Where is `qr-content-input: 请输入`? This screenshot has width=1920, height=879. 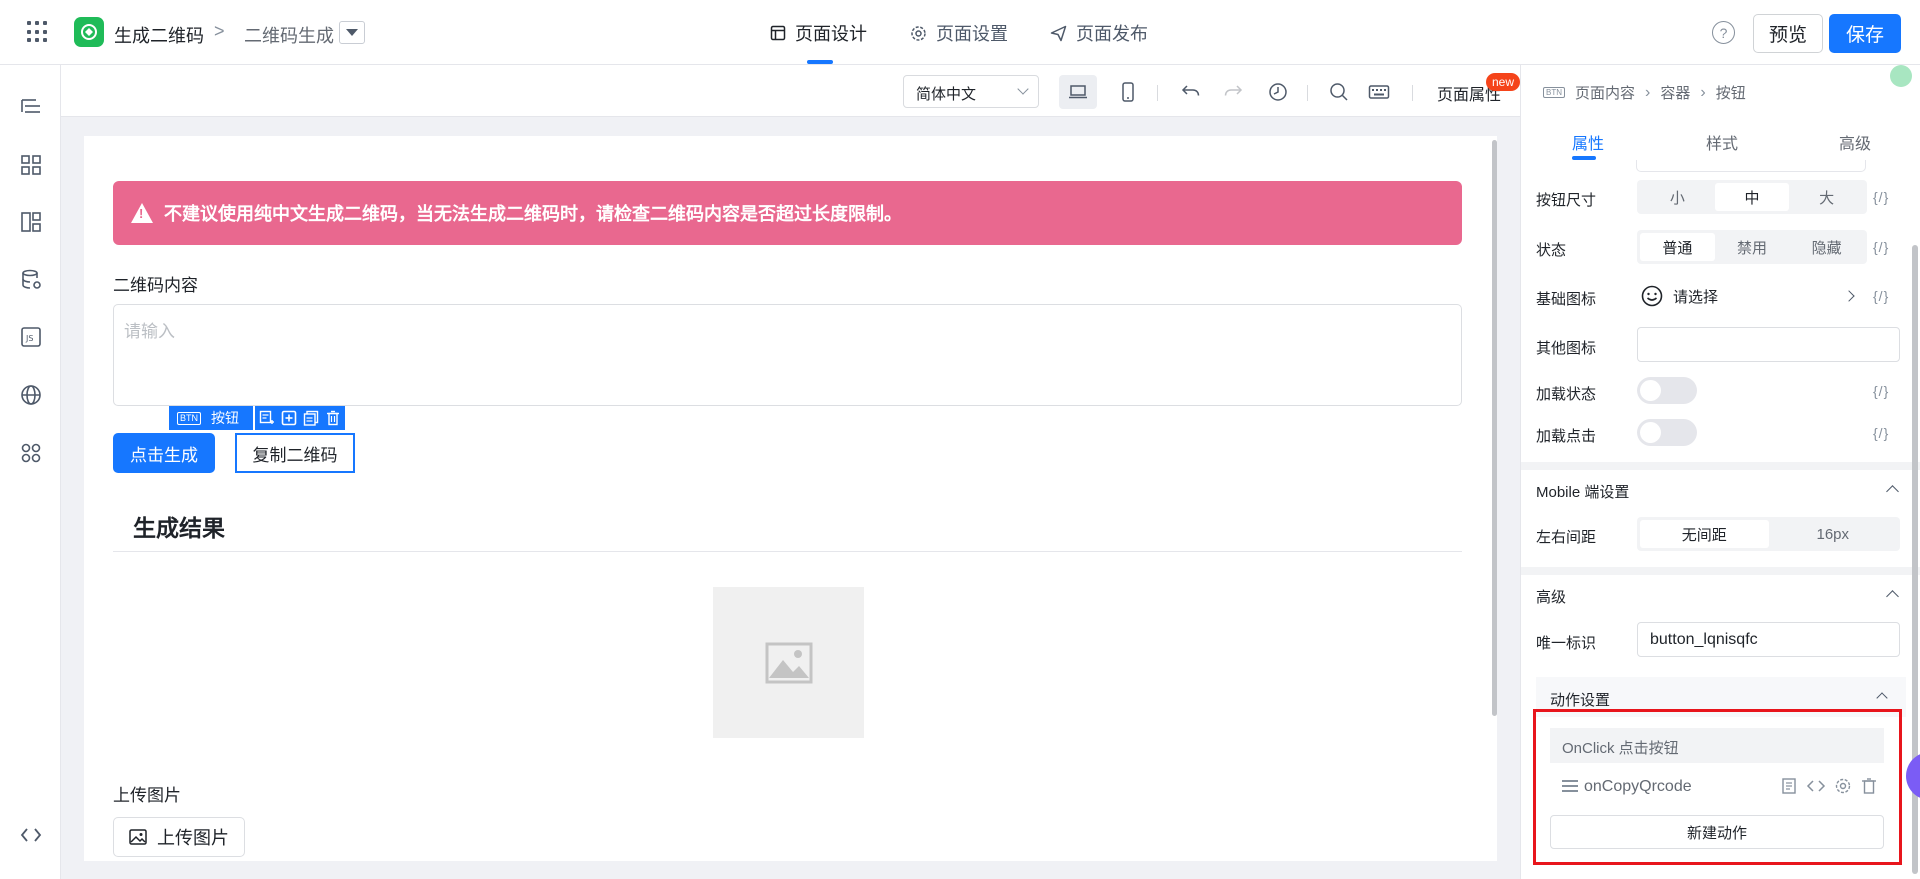
qr-content-input: 请输入 is located at coordinates (787, 355).